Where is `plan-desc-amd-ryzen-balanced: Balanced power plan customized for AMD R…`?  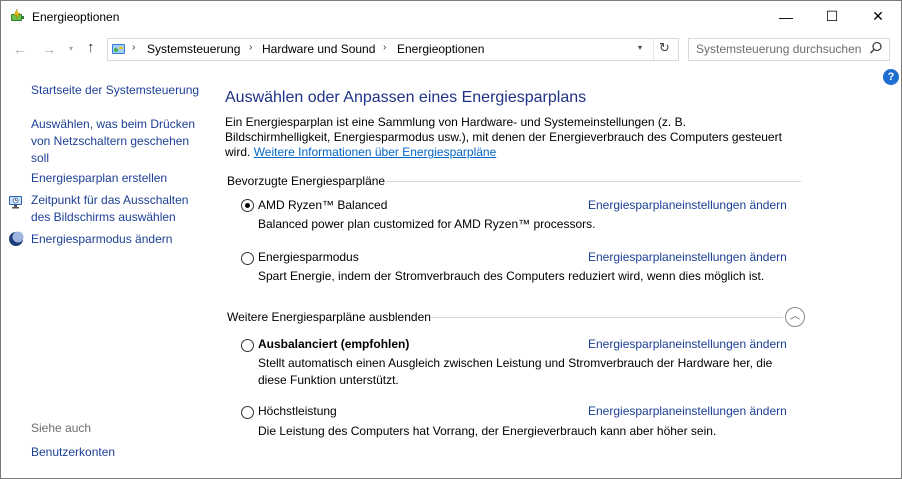
plan-desc-amd-ryzen-balanced: Balanced power plan customized for AMD R… is located at coordinates (427, 224).